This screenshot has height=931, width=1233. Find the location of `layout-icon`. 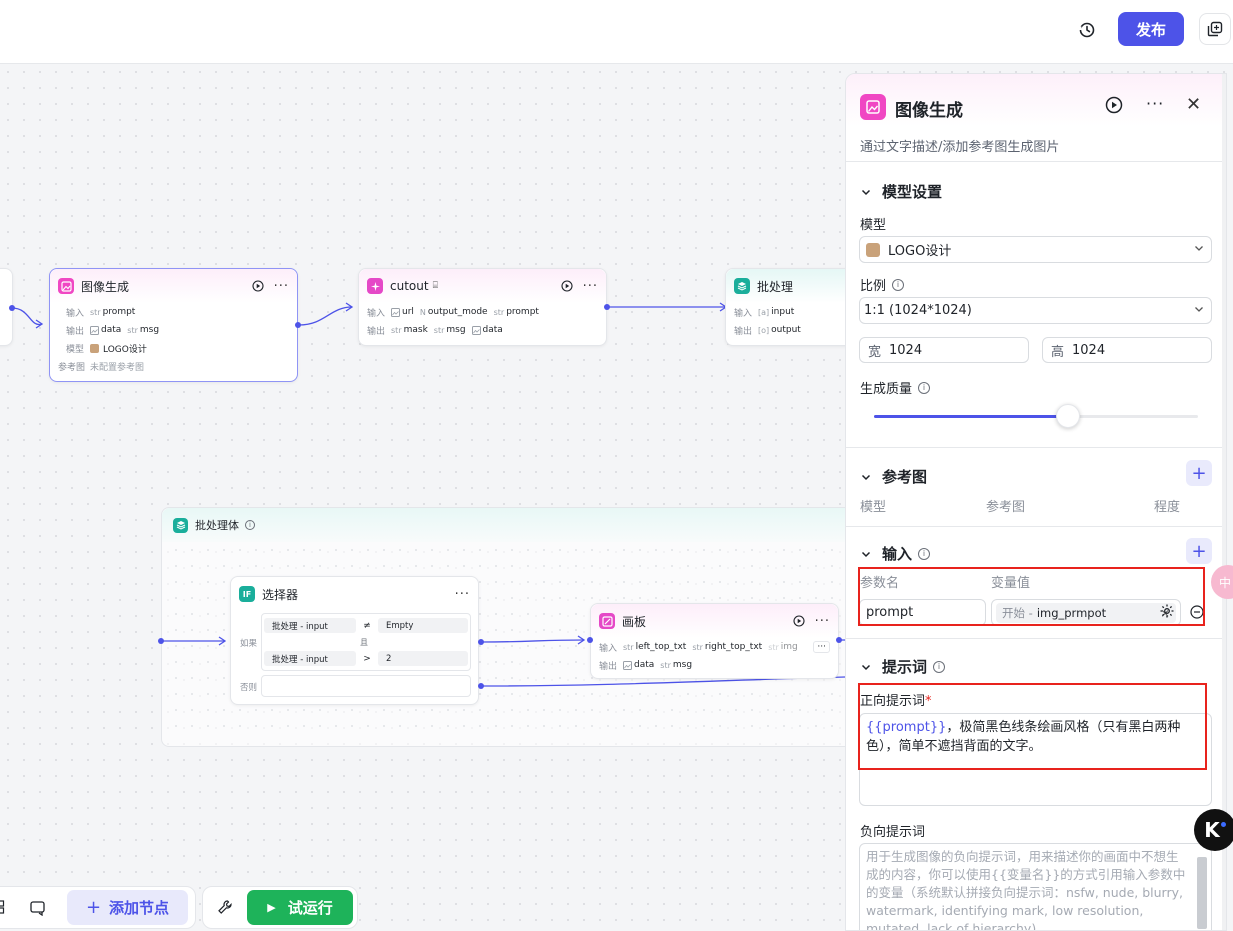

layout-icon is located at coordinates (5, 908).